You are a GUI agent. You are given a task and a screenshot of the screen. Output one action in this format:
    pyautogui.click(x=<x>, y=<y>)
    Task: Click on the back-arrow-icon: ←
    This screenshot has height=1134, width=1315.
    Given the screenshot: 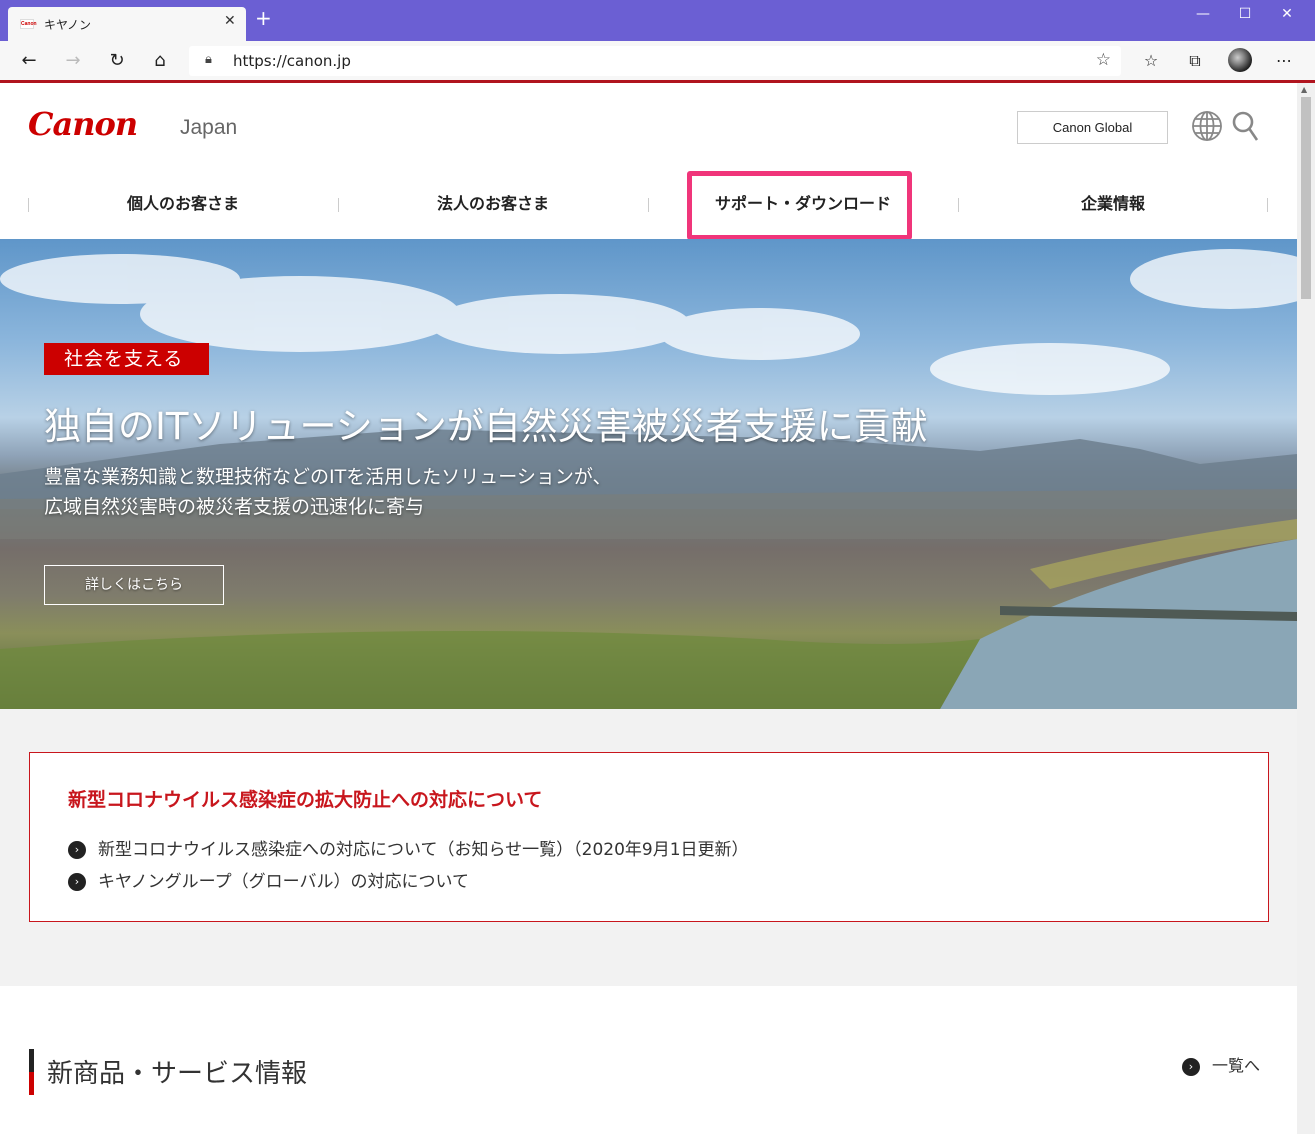 What is the action you would take?
    pyautogui.click(x=29, y=61)
    